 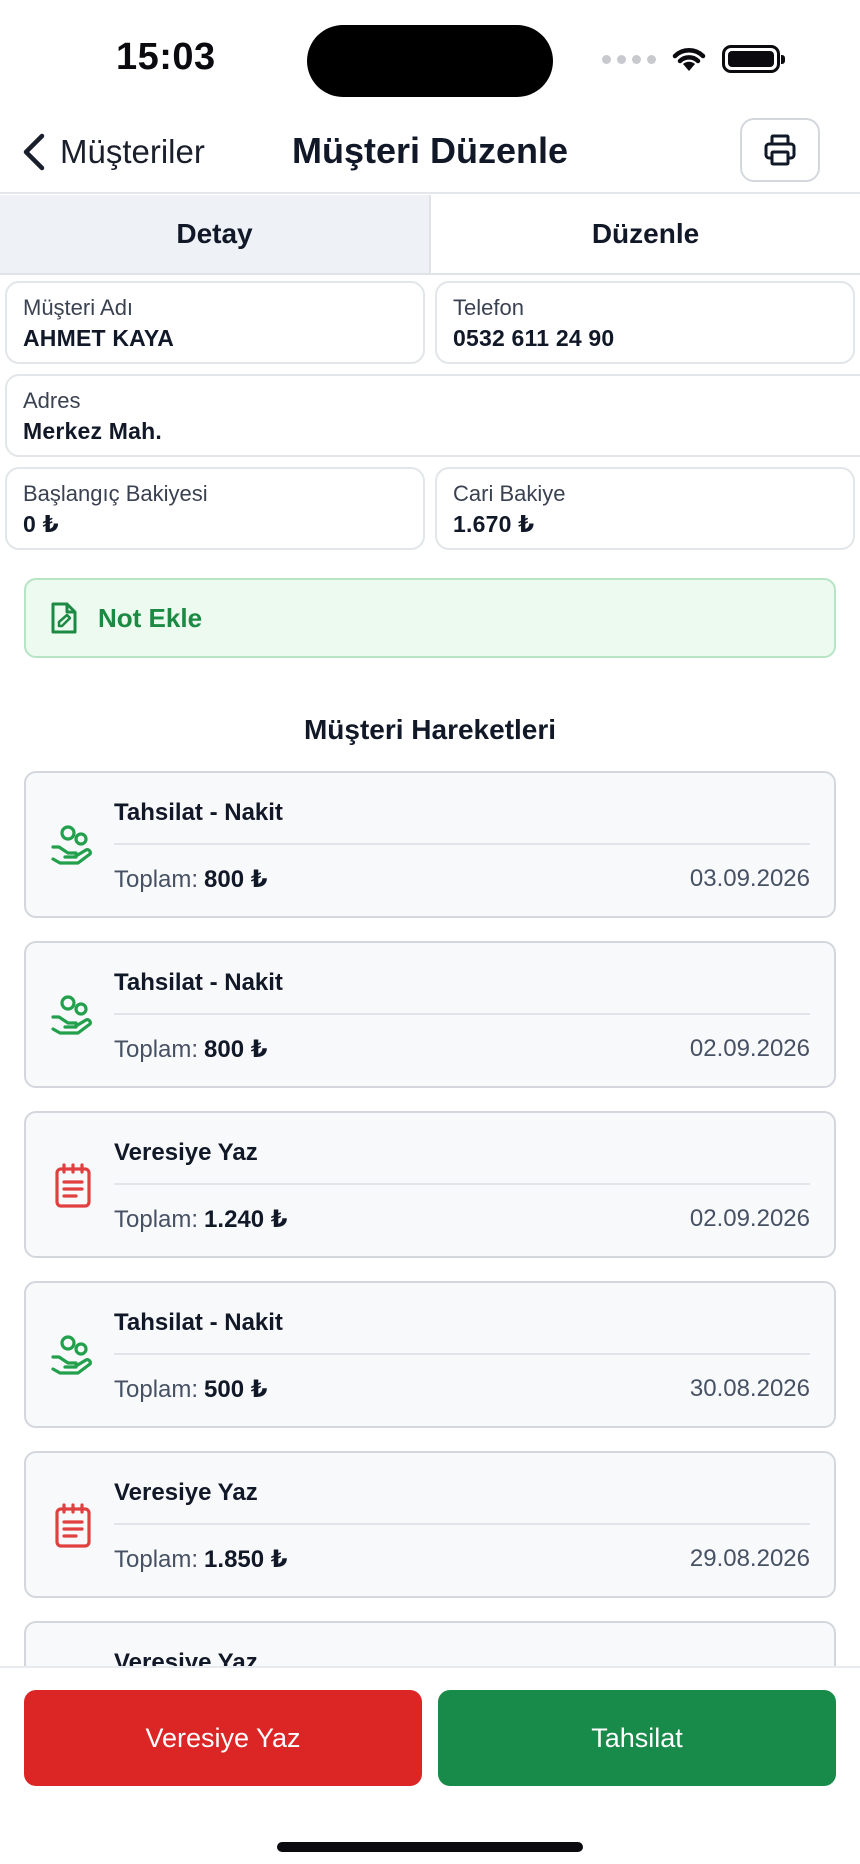 I want to click on print-button, so click(x=780, y=150).